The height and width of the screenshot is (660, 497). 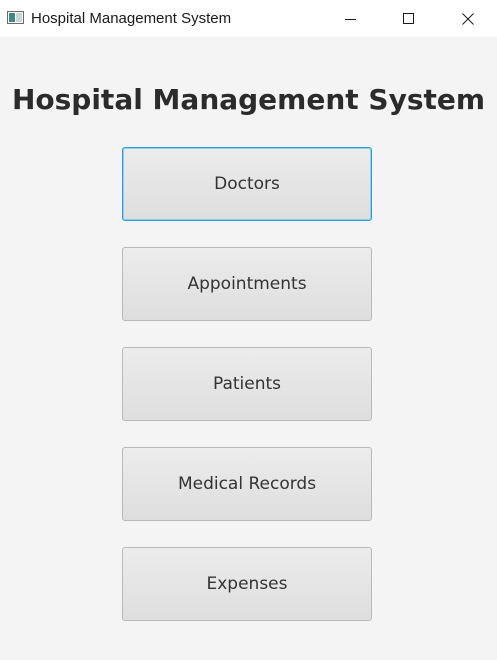 I want to click on app-icon, so click(x=15, y=17).